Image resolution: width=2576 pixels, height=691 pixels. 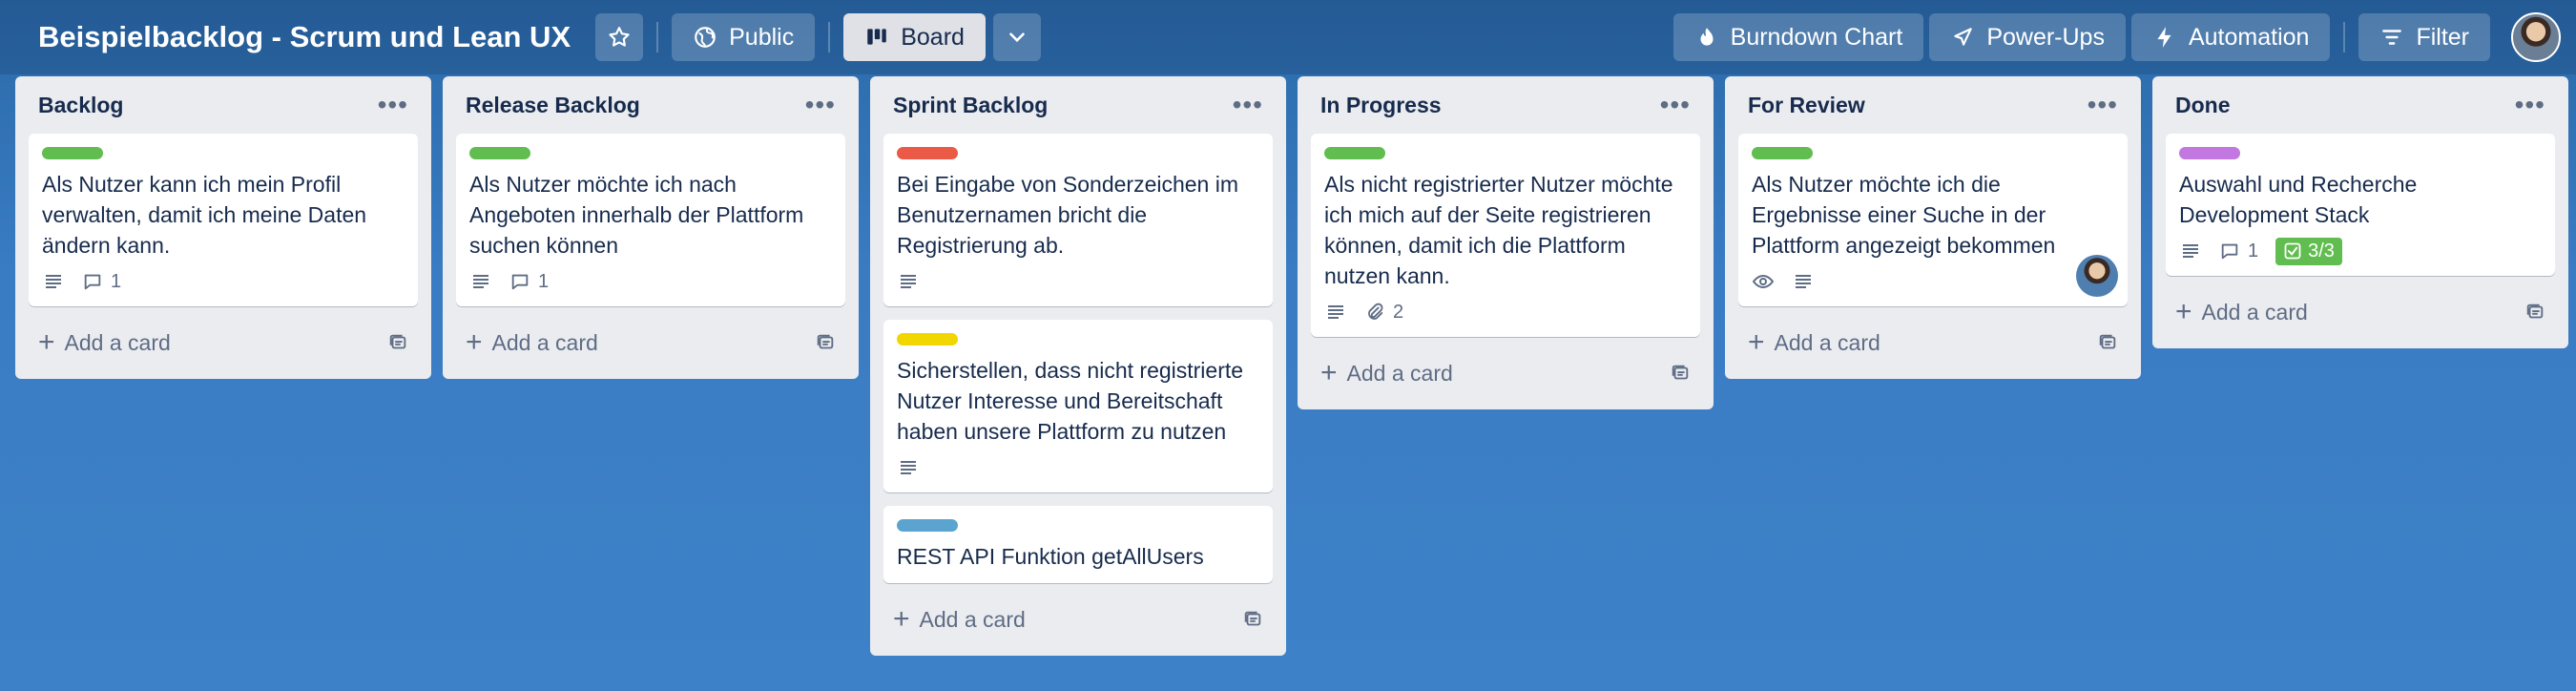 I want to click on automation-button: Automation, so click(x=2230, y=37).